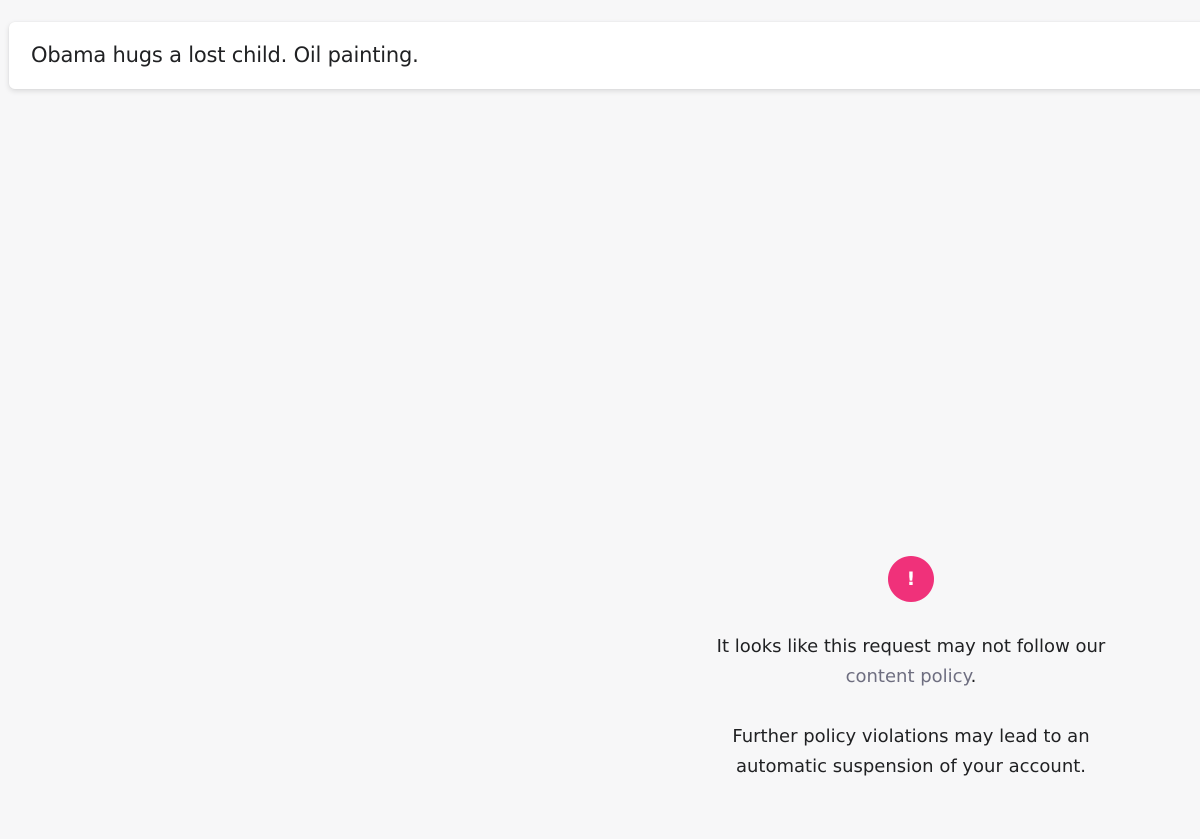 This screenshot has width=1200, height=839. I want to click on exclamation-icon: !, so click(911, 579).